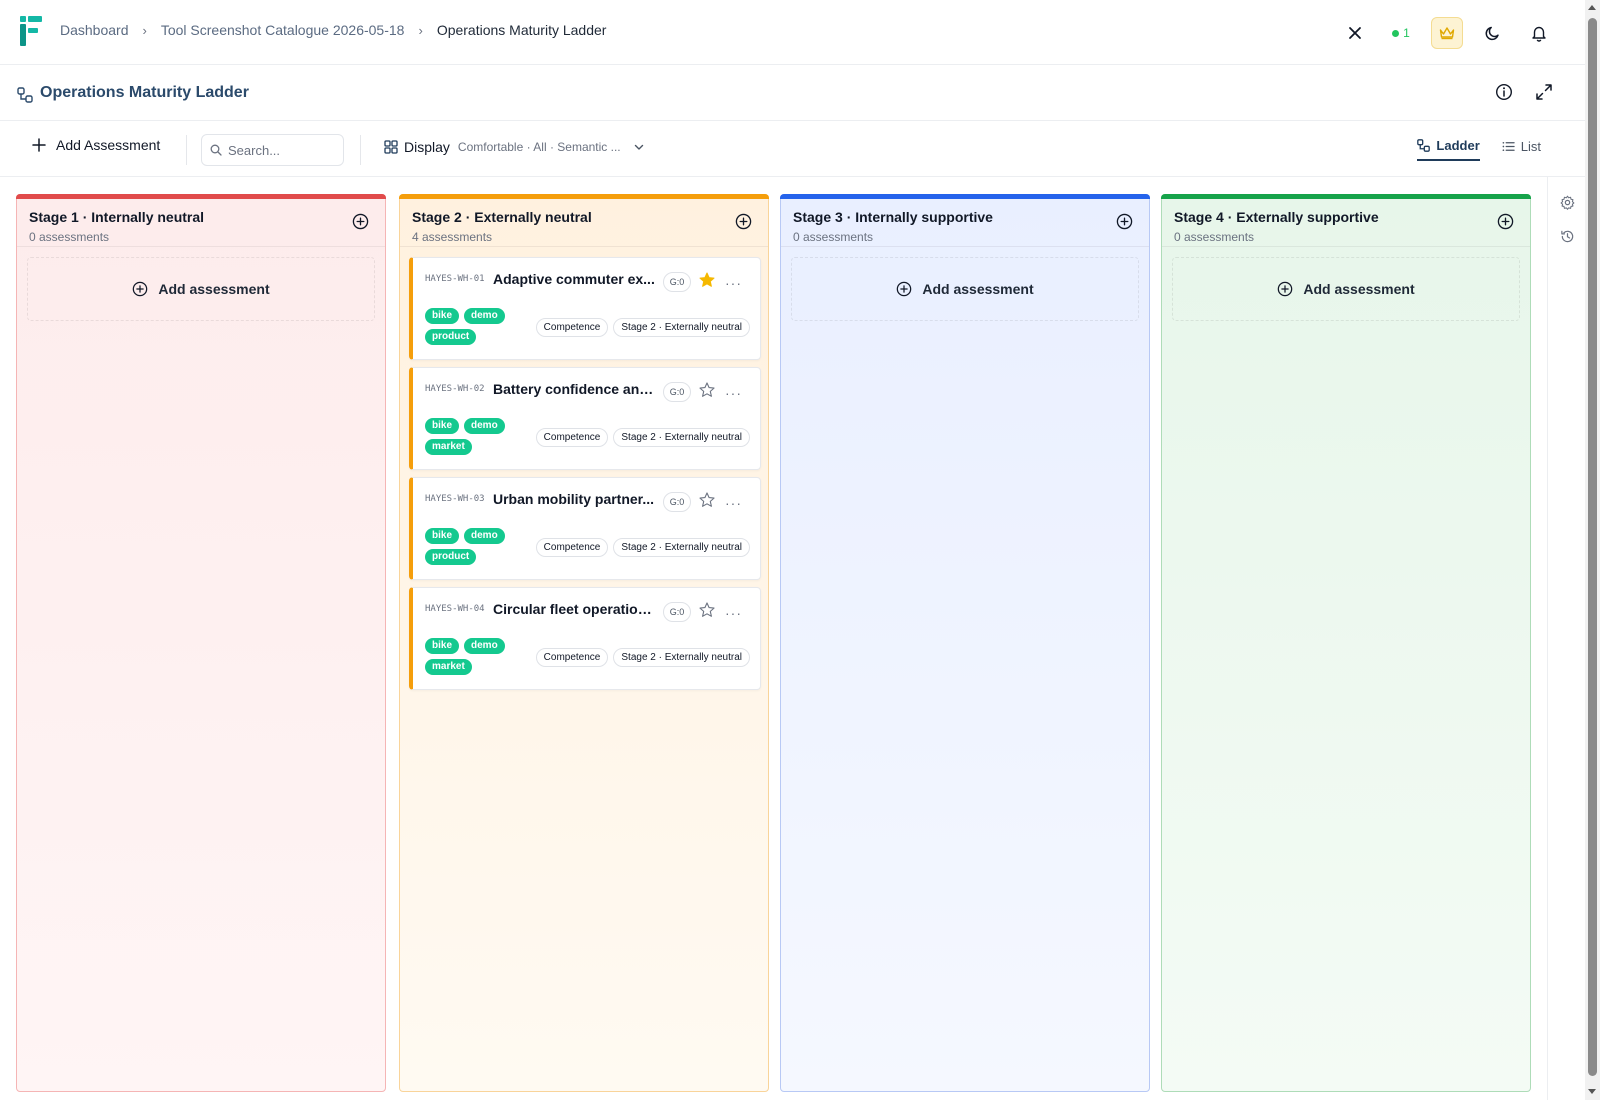  What do you see at coordinates (1493, 33) in the screenshot?
I see `theme-toggle-button` at bounding box center [1493, 33].